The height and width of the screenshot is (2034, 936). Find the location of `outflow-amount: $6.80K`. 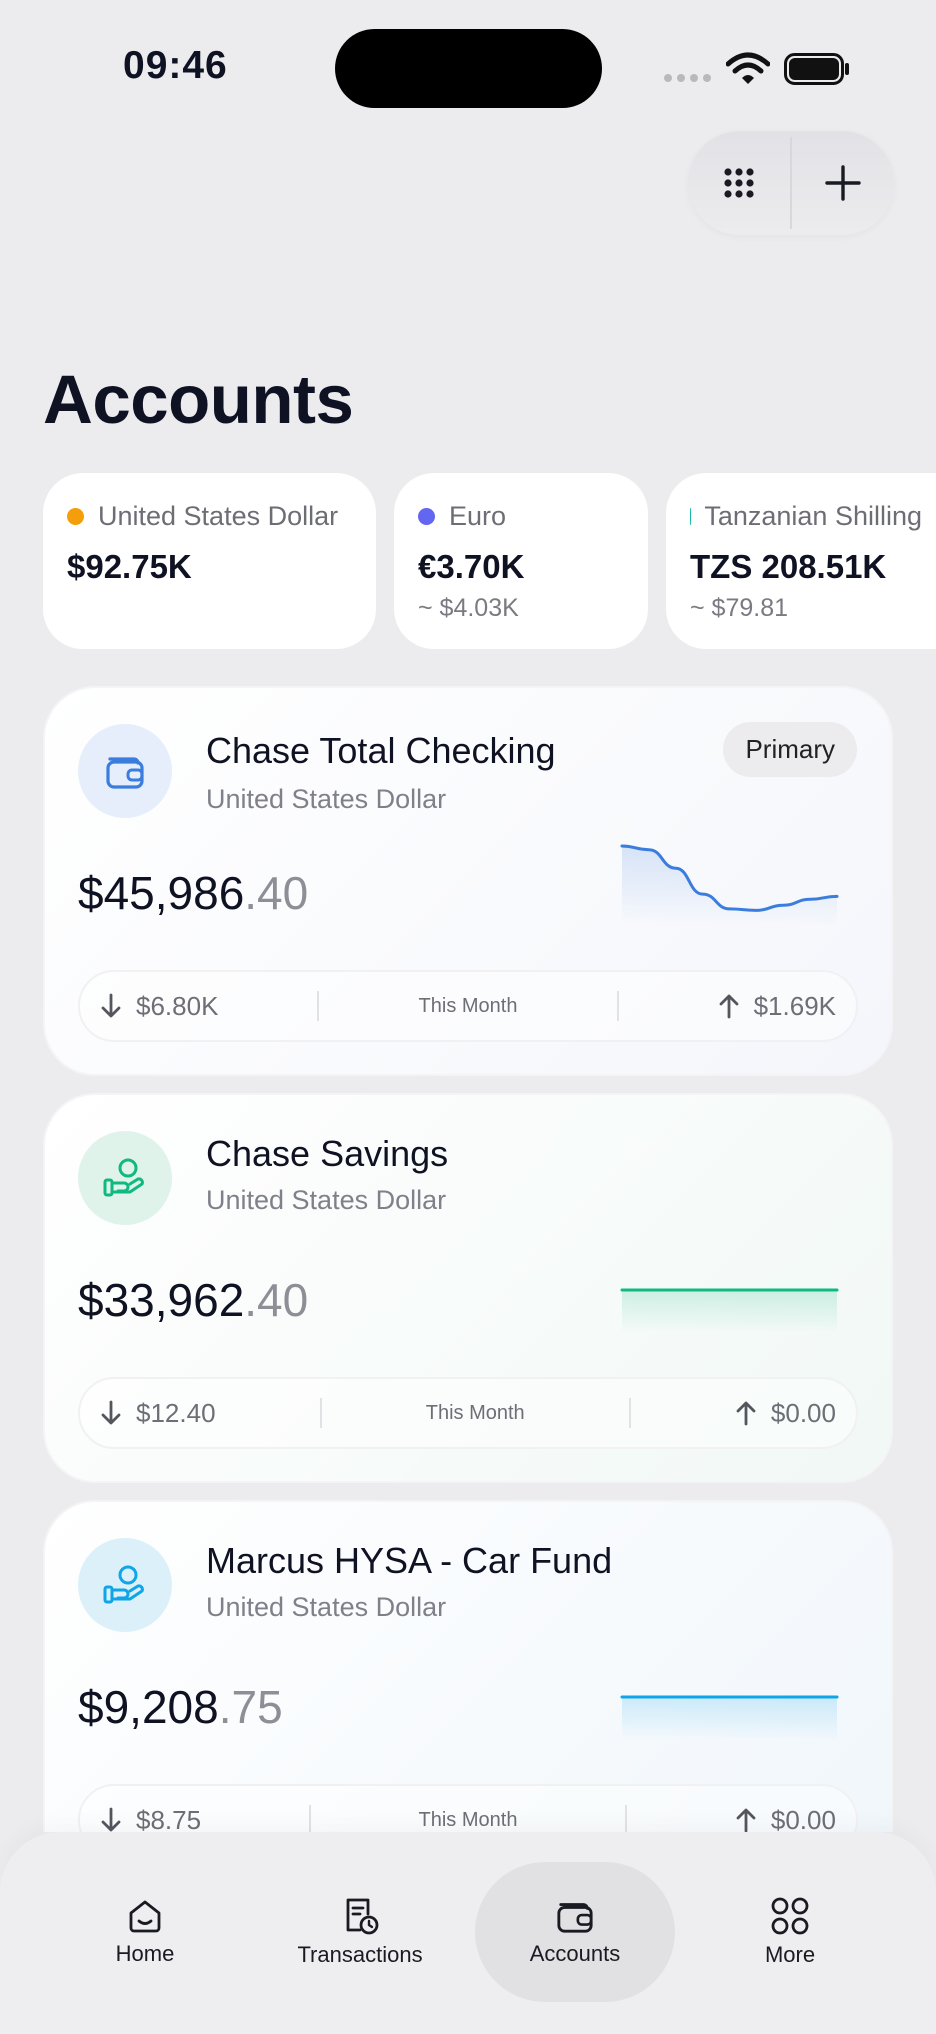

outflow-amount: $6.80K is located at coordinates (177, 1005).